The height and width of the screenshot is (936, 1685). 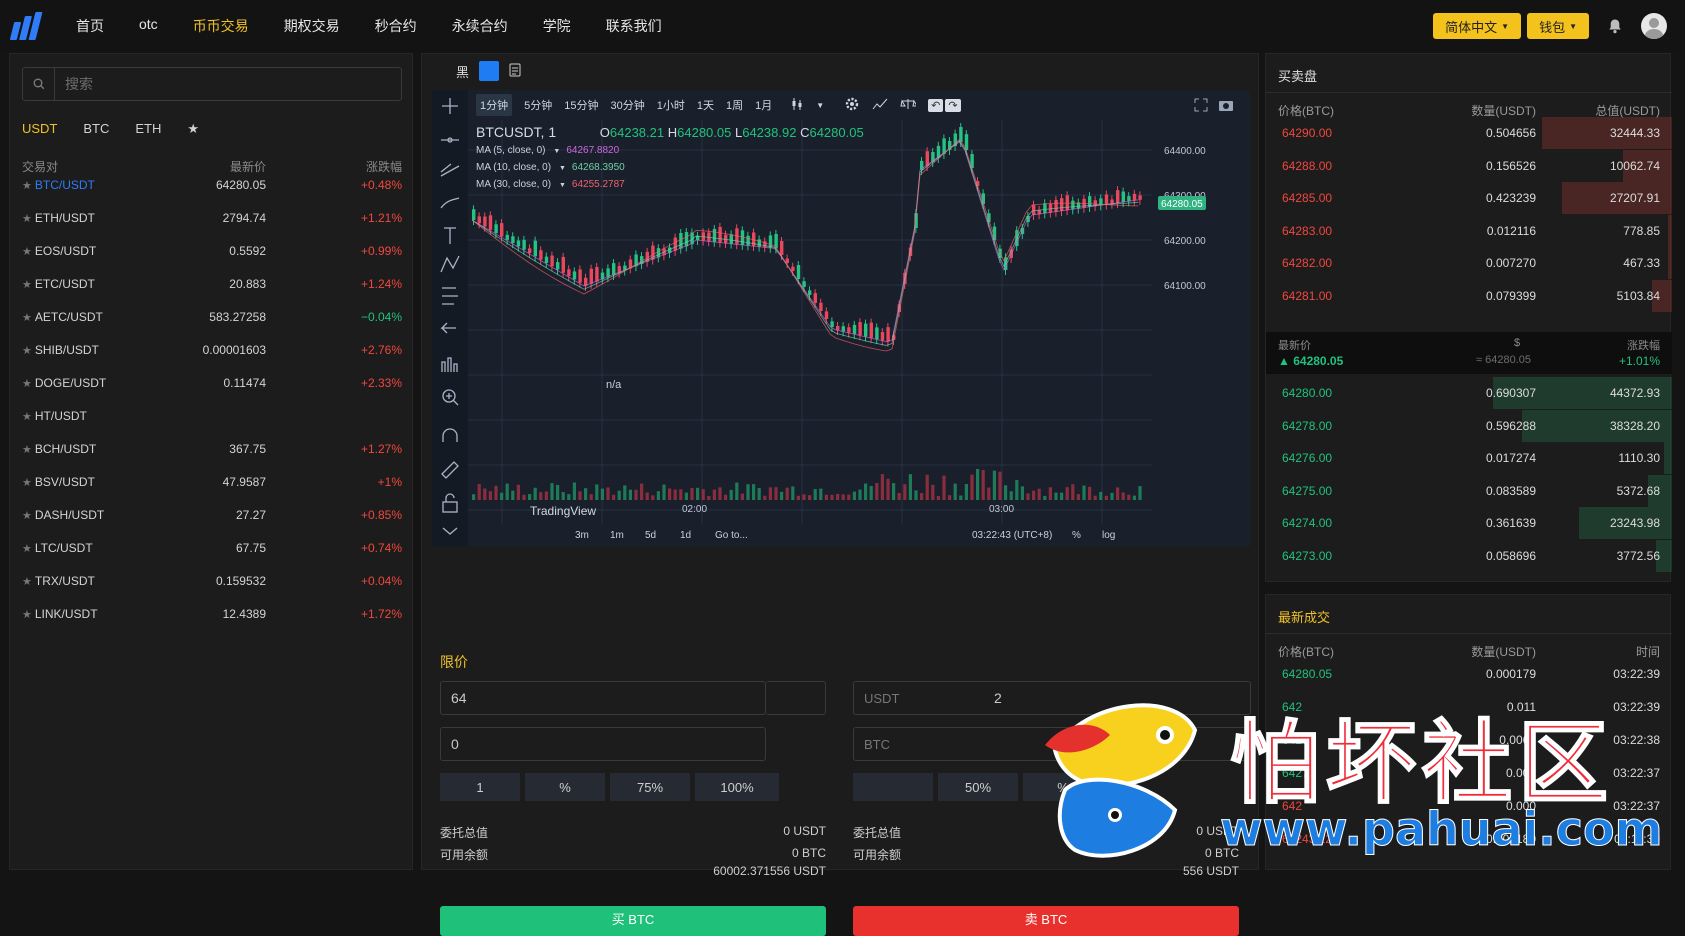 I want to click on ask-row: 64282.00 0.007270 467.33, so click(x=1469, y=263).